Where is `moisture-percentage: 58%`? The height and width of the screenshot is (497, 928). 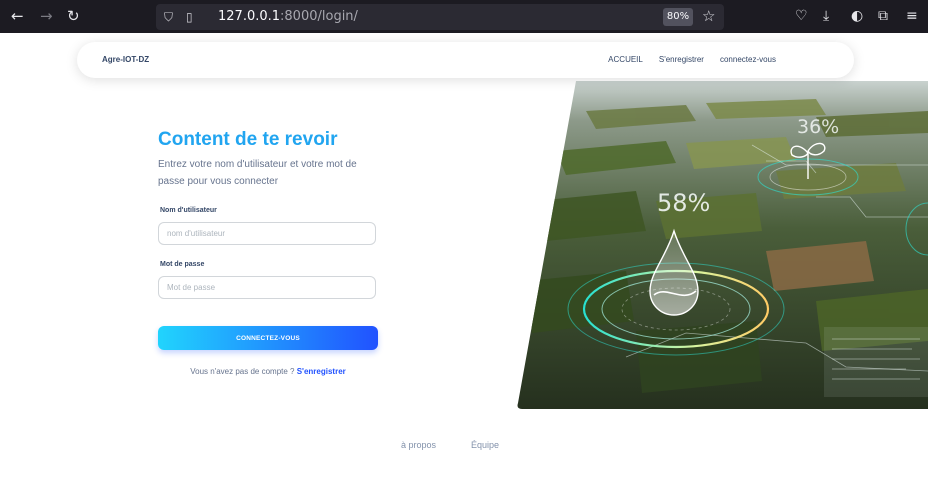
moisture-percentage: 58% is located at coordinates (683, 203).